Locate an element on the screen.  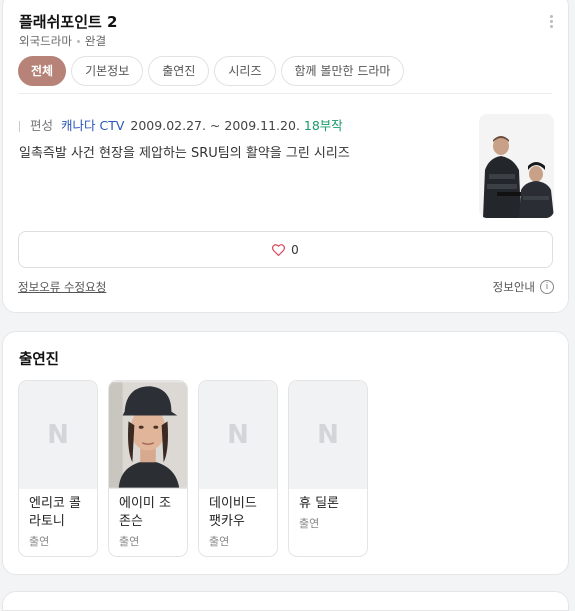
cast-name: 에이미 조 존슨 is located at coordinates (145, 512).